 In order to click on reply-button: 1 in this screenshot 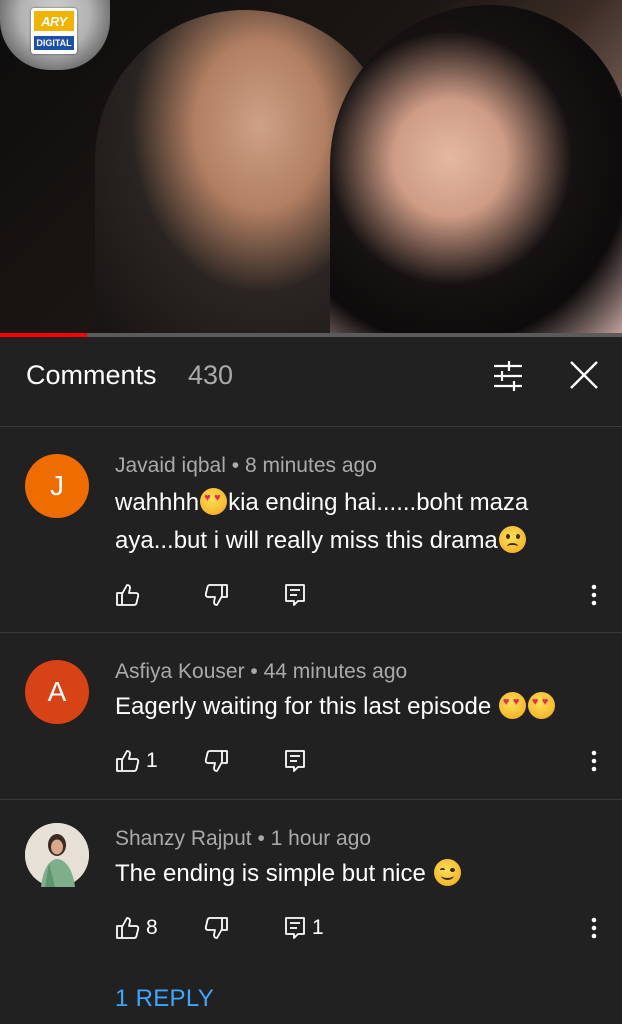, I will do `click(304, 928)`.